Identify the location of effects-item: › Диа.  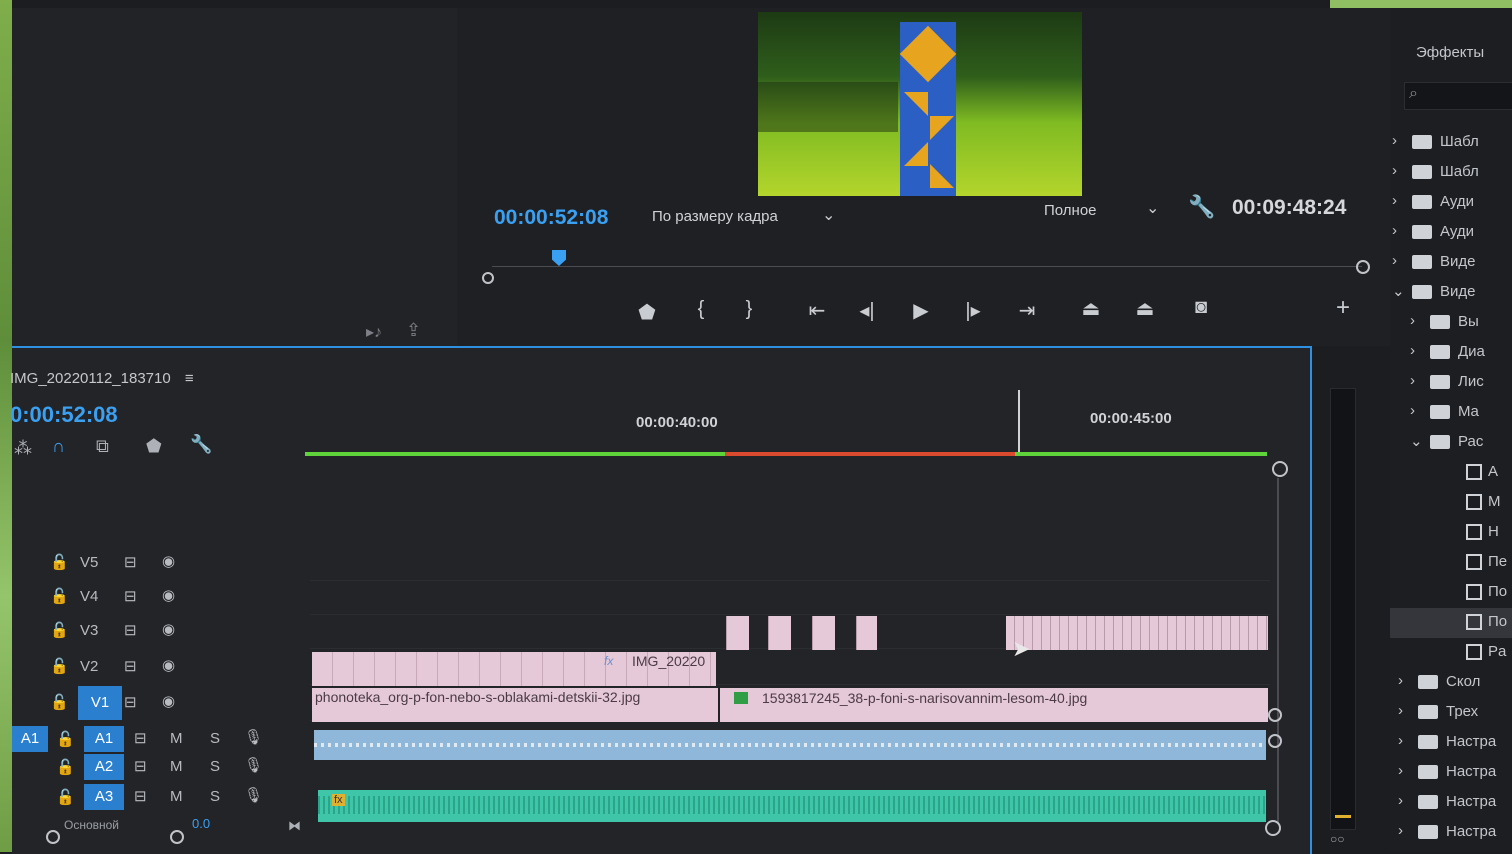
(1451, 353).